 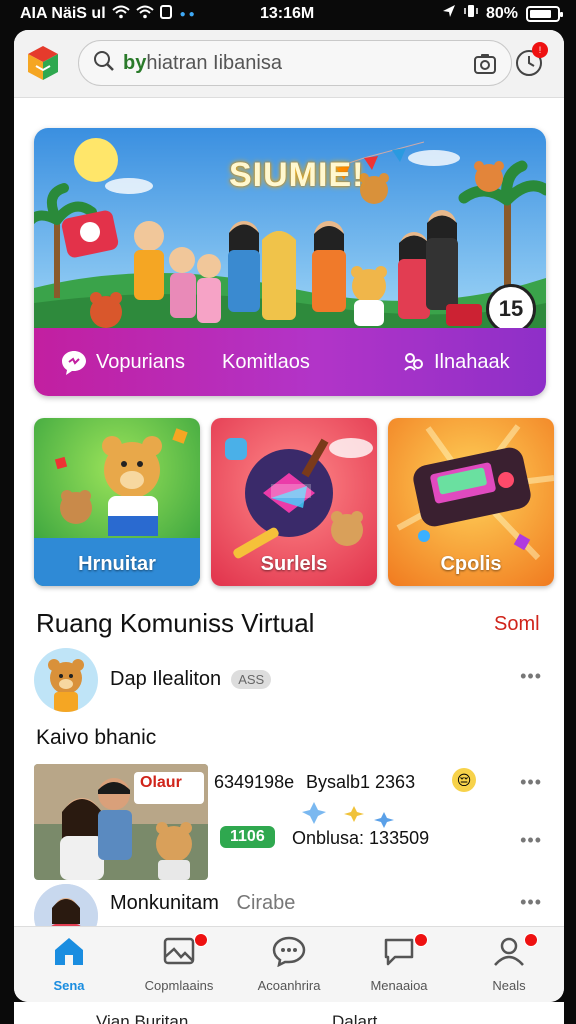 What do you see at coordinates (295, 63) in the screenshot?
I see `search-bar: byhiatran Iibanisa` at bounding box center [295, 63].